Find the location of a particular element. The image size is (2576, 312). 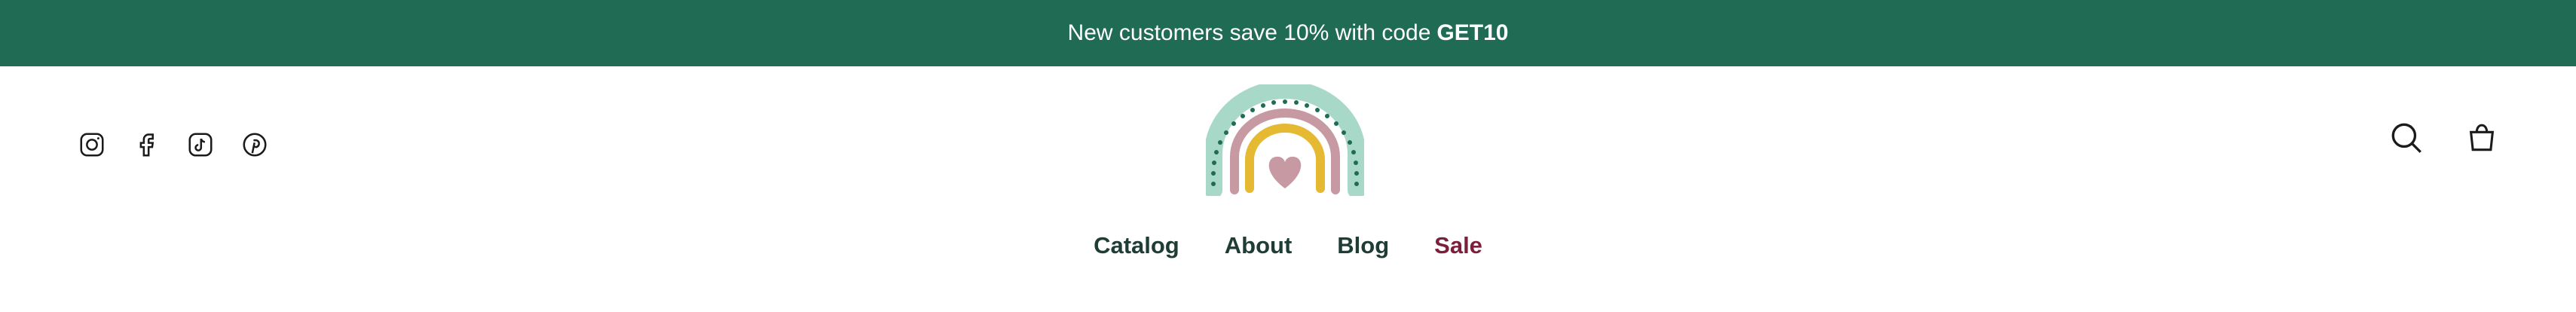

facebook-icon is located at coordinates (146, 145).